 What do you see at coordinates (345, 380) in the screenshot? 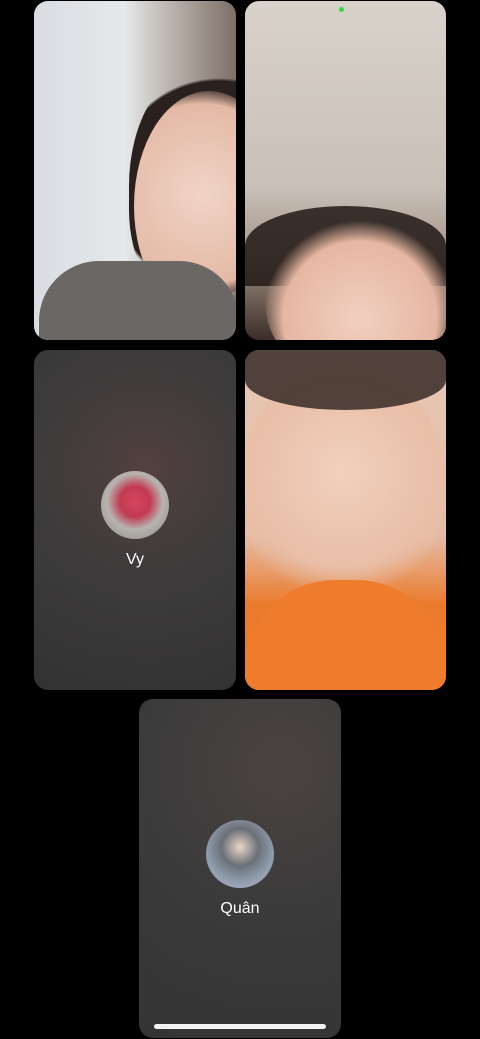
I see `video-feed-hair` at bounding box center [345, 380].